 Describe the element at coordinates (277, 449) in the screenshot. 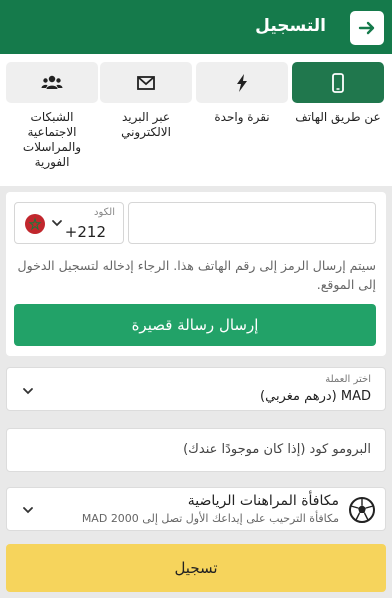

I see `promo-code-placeholder: البرومو كود (إذا كان موجودًا عندك)` at that location.